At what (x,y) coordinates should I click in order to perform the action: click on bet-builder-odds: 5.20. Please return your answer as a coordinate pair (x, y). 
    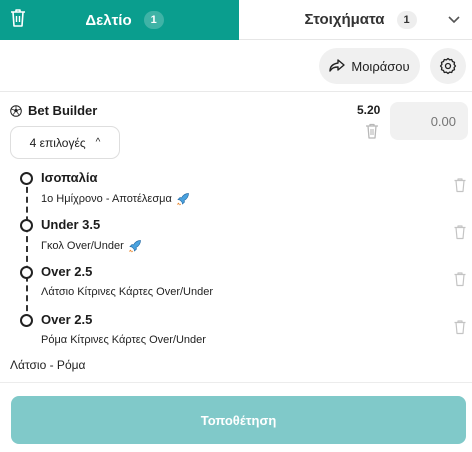
    Looking at the image, I should click on (369, 110).